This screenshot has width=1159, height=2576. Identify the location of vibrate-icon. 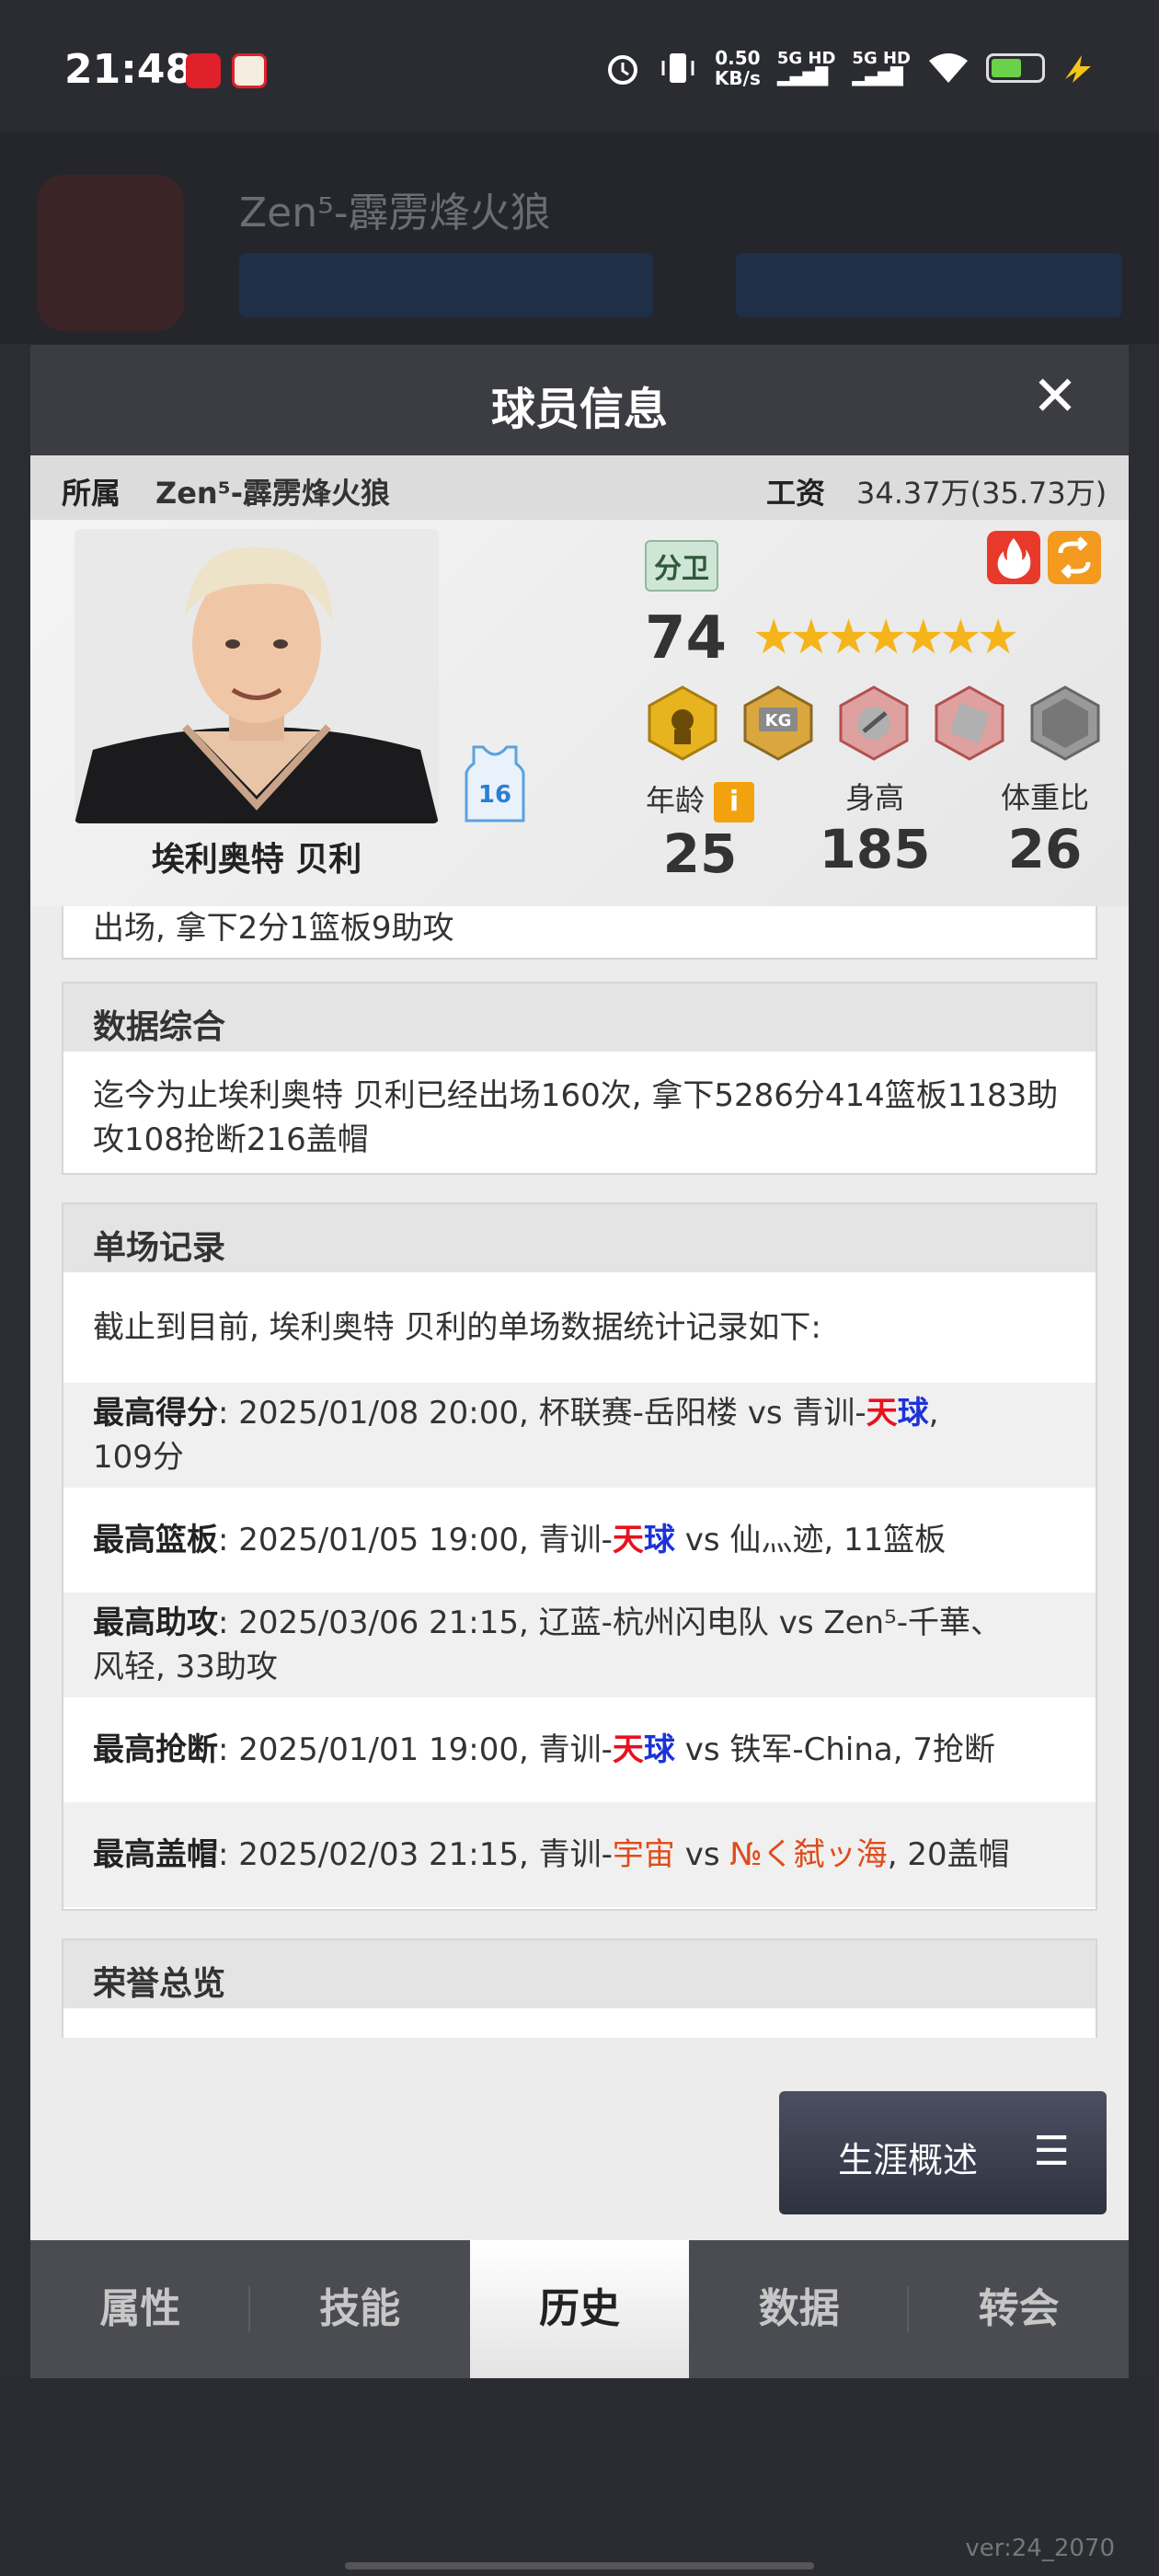
(677, 68).